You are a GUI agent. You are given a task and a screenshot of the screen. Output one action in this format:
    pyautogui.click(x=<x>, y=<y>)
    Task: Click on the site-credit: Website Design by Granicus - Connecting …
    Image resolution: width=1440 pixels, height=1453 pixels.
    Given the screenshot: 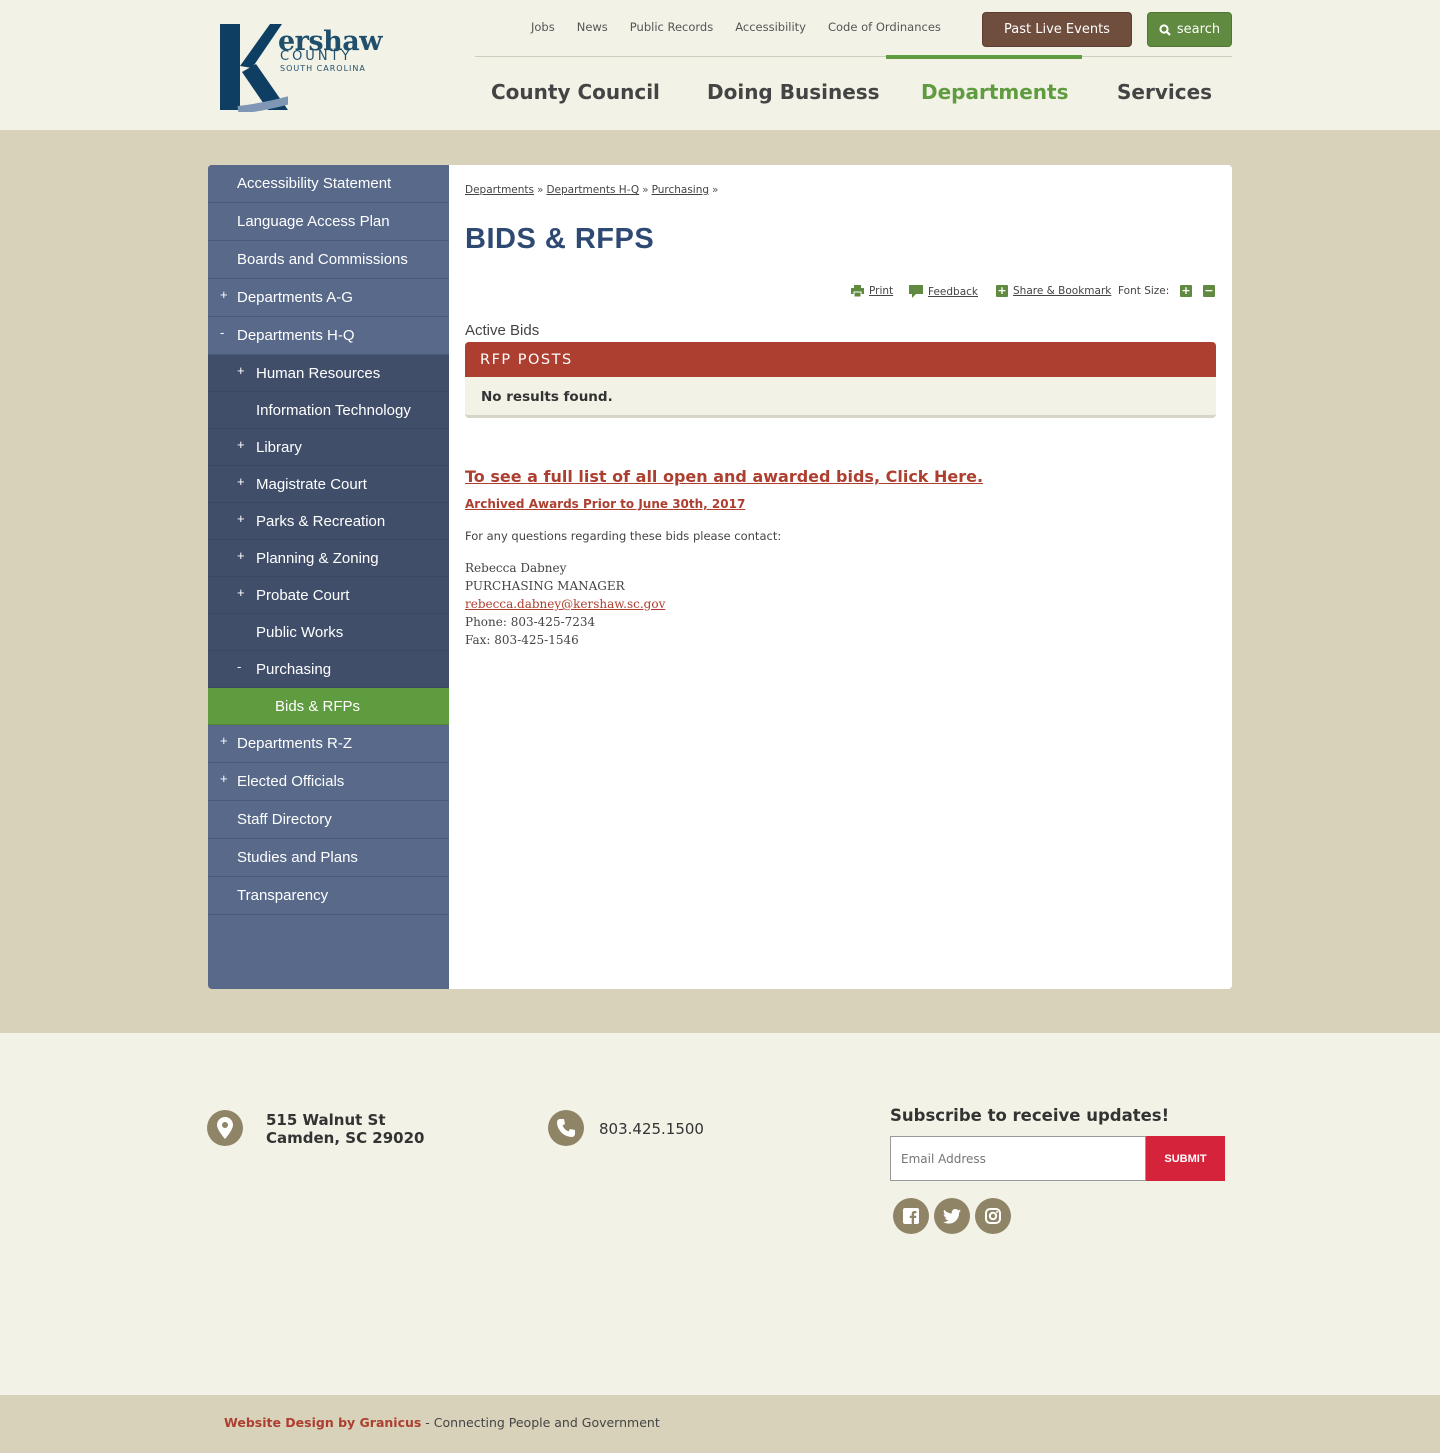 What is the action you would take?
    pyautogui.click(x=442, y=1422)
    